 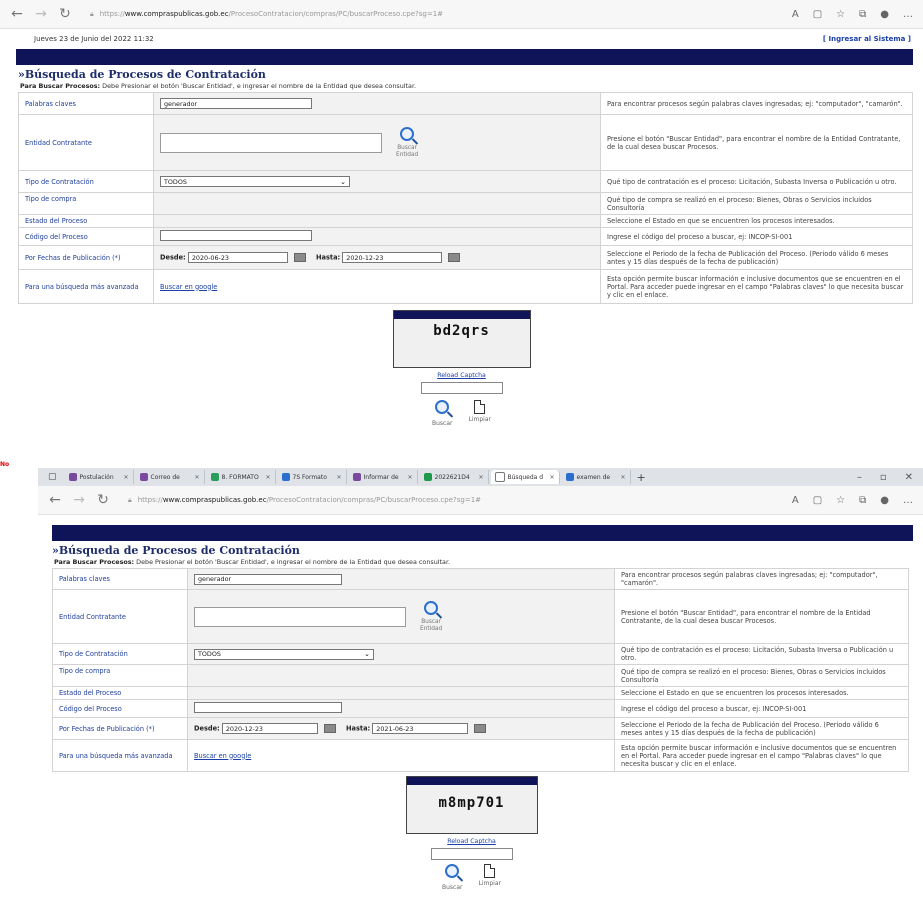 What do you see at coordinates (420, 728) in the screenshot?
I see `date-to-input: 2021-06-23` at bounding box center [420, 728].